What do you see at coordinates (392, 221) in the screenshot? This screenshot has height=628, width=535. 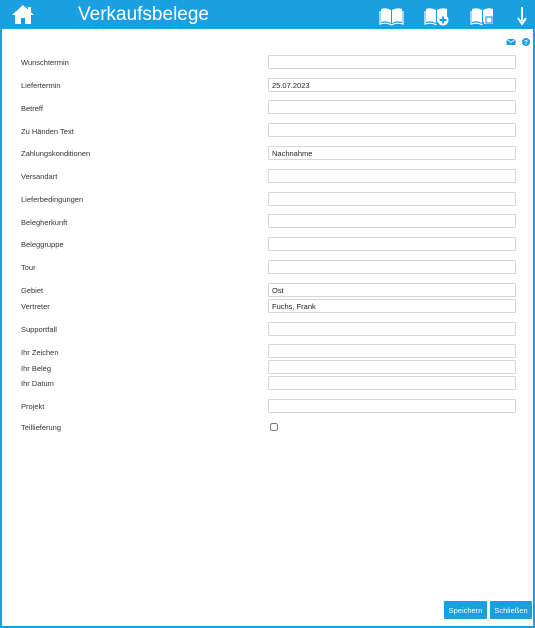 I see `belegherkunft-field` at bounding box center [392, 221].